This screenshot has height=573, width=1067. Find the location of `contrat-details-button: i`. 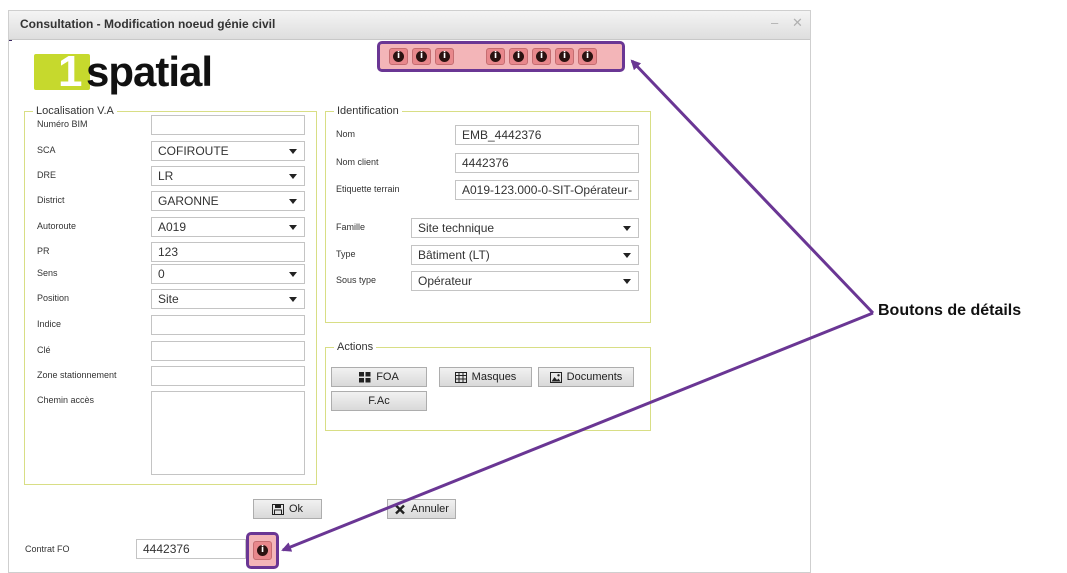

contrat-details-button: i is located at coordinates (262, 550).